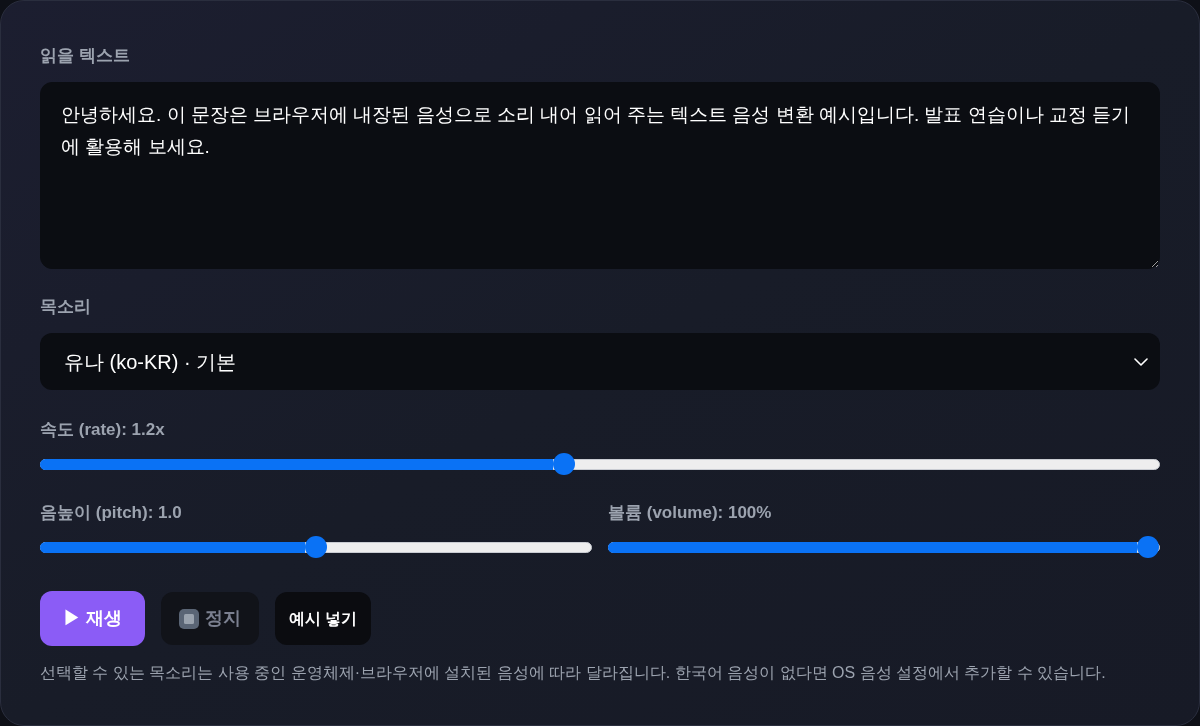  What do you see at coordinates (85, 56) in the screenshot?
I see `field-label: 읽을 텍스트` at bounding box center [85, 56].